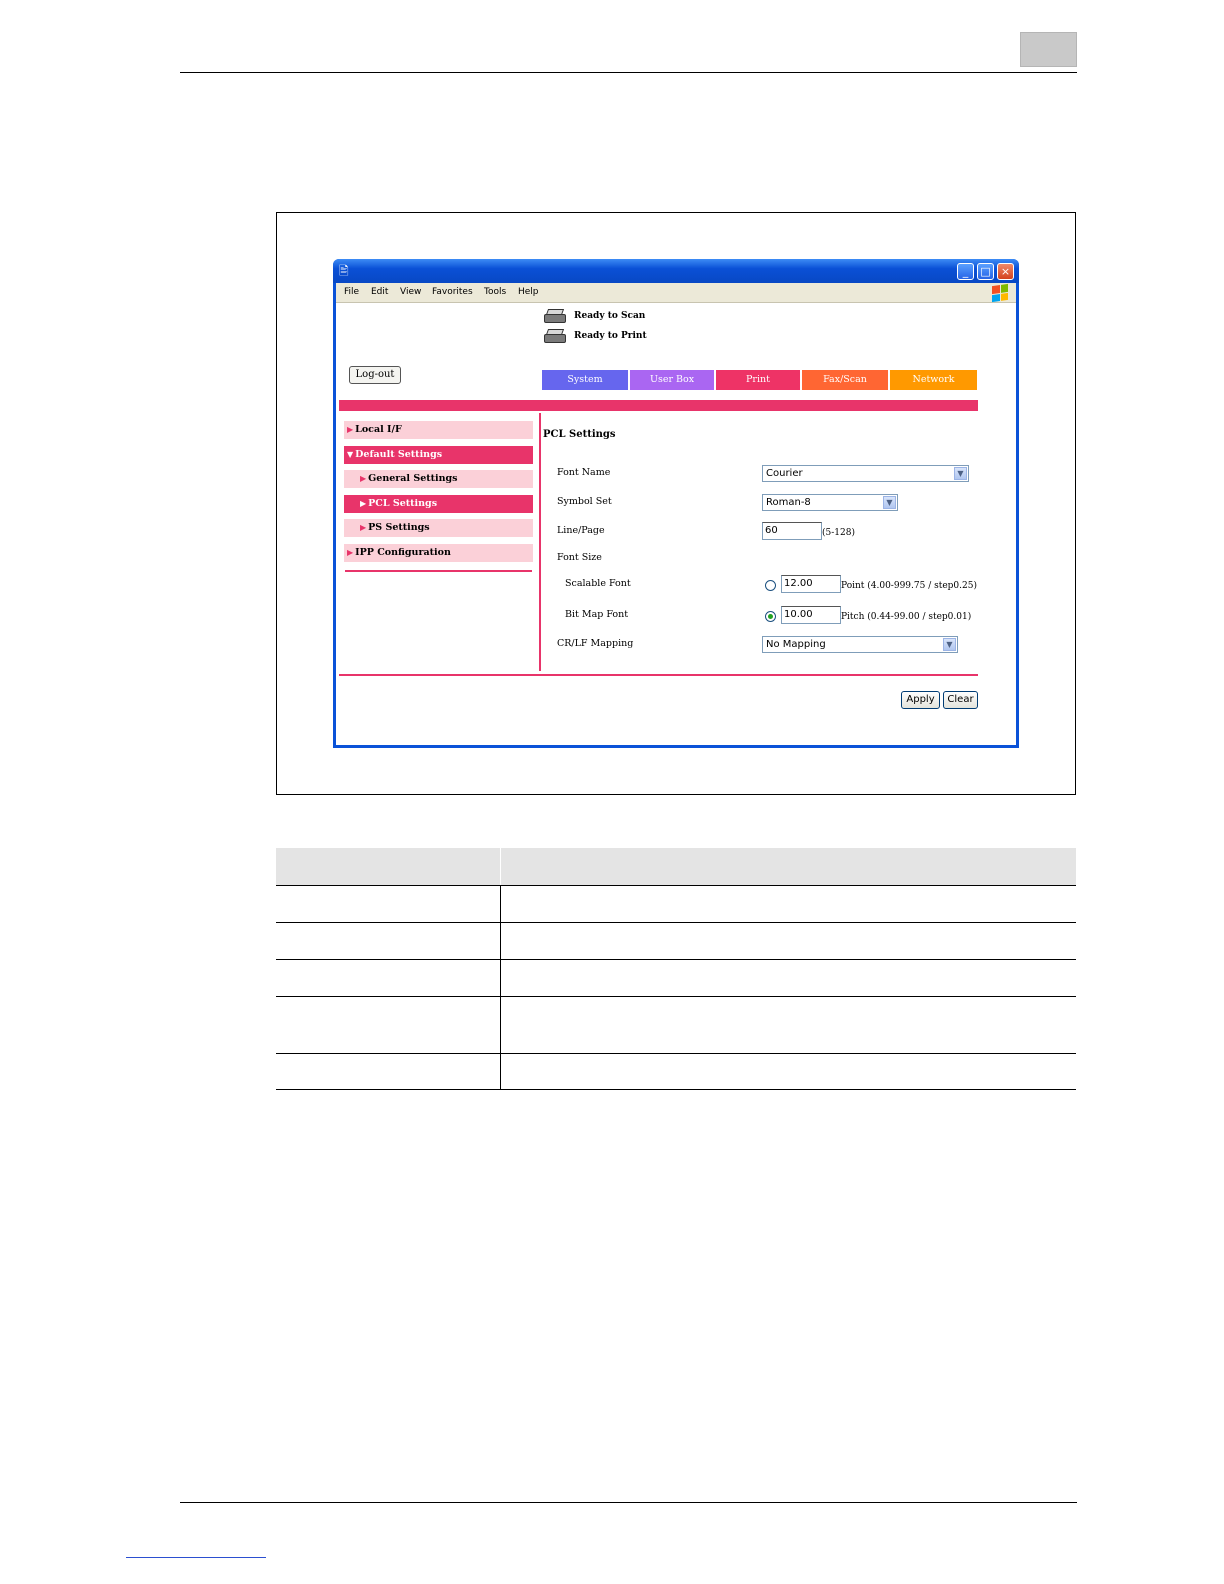  Describe the element at coordinates (378, 429) in the screenshot. I see `sidebar-item-label: Local I/F` at that location.